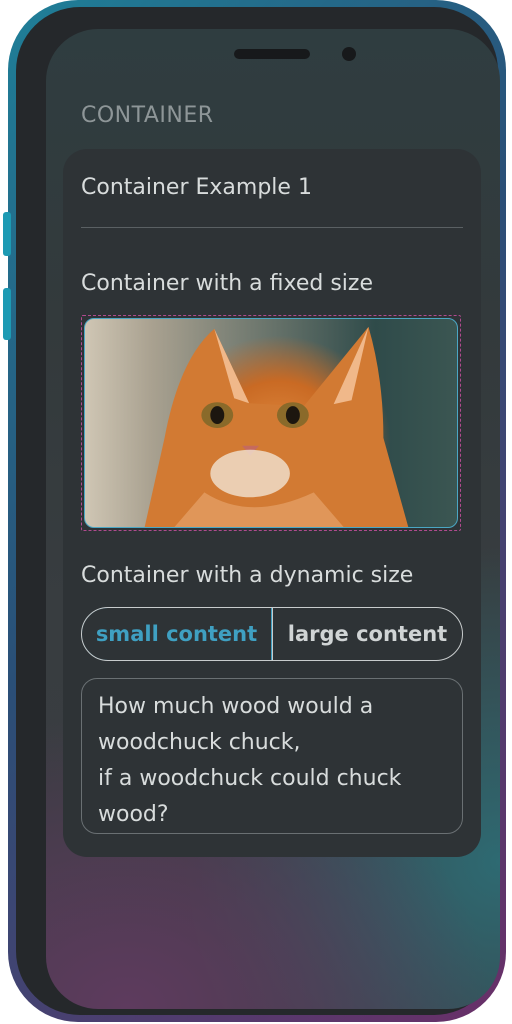 This screenshot has height=1024, width=512. Describe the element at coordinates (147, 115) in the screenshot. I see `section-title: CONTAINER` at that location.